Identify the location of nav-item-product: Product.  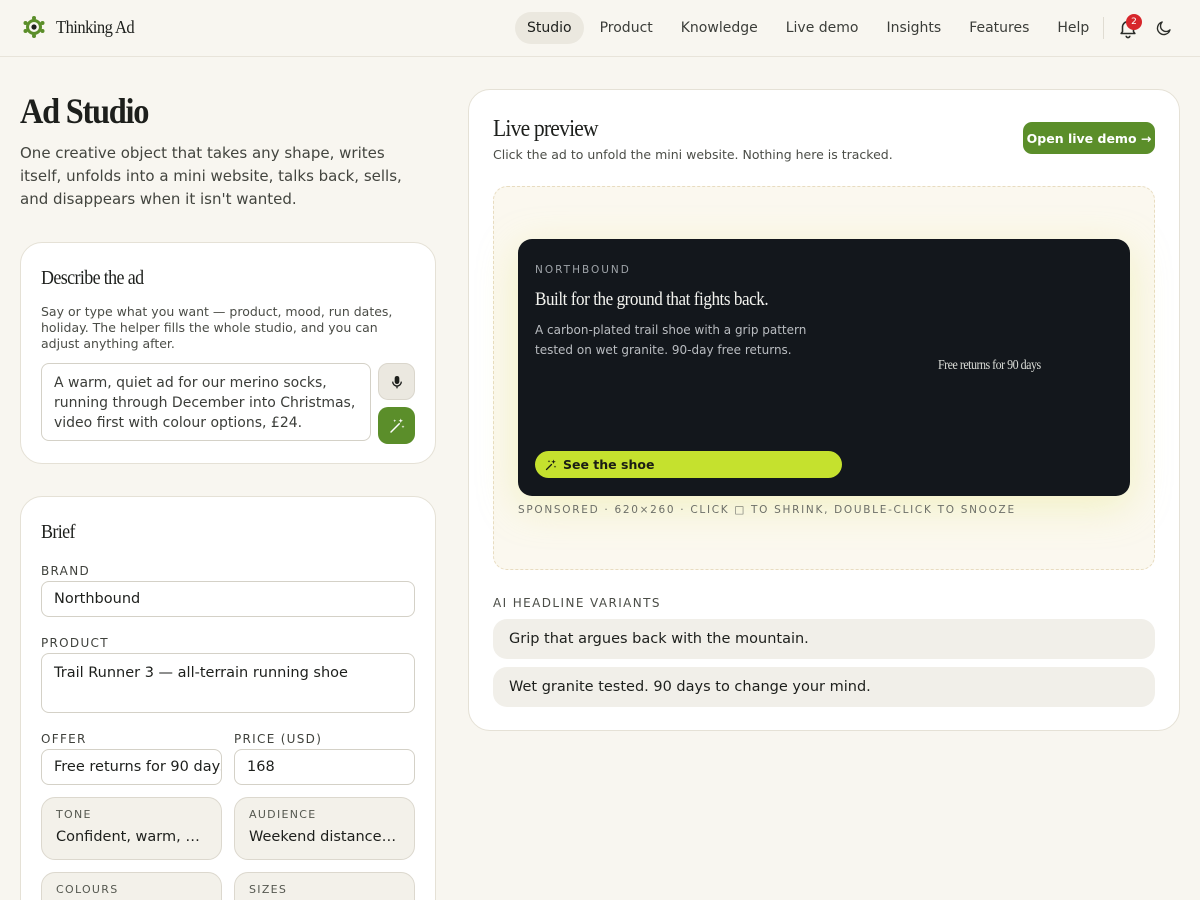
(626, 28).